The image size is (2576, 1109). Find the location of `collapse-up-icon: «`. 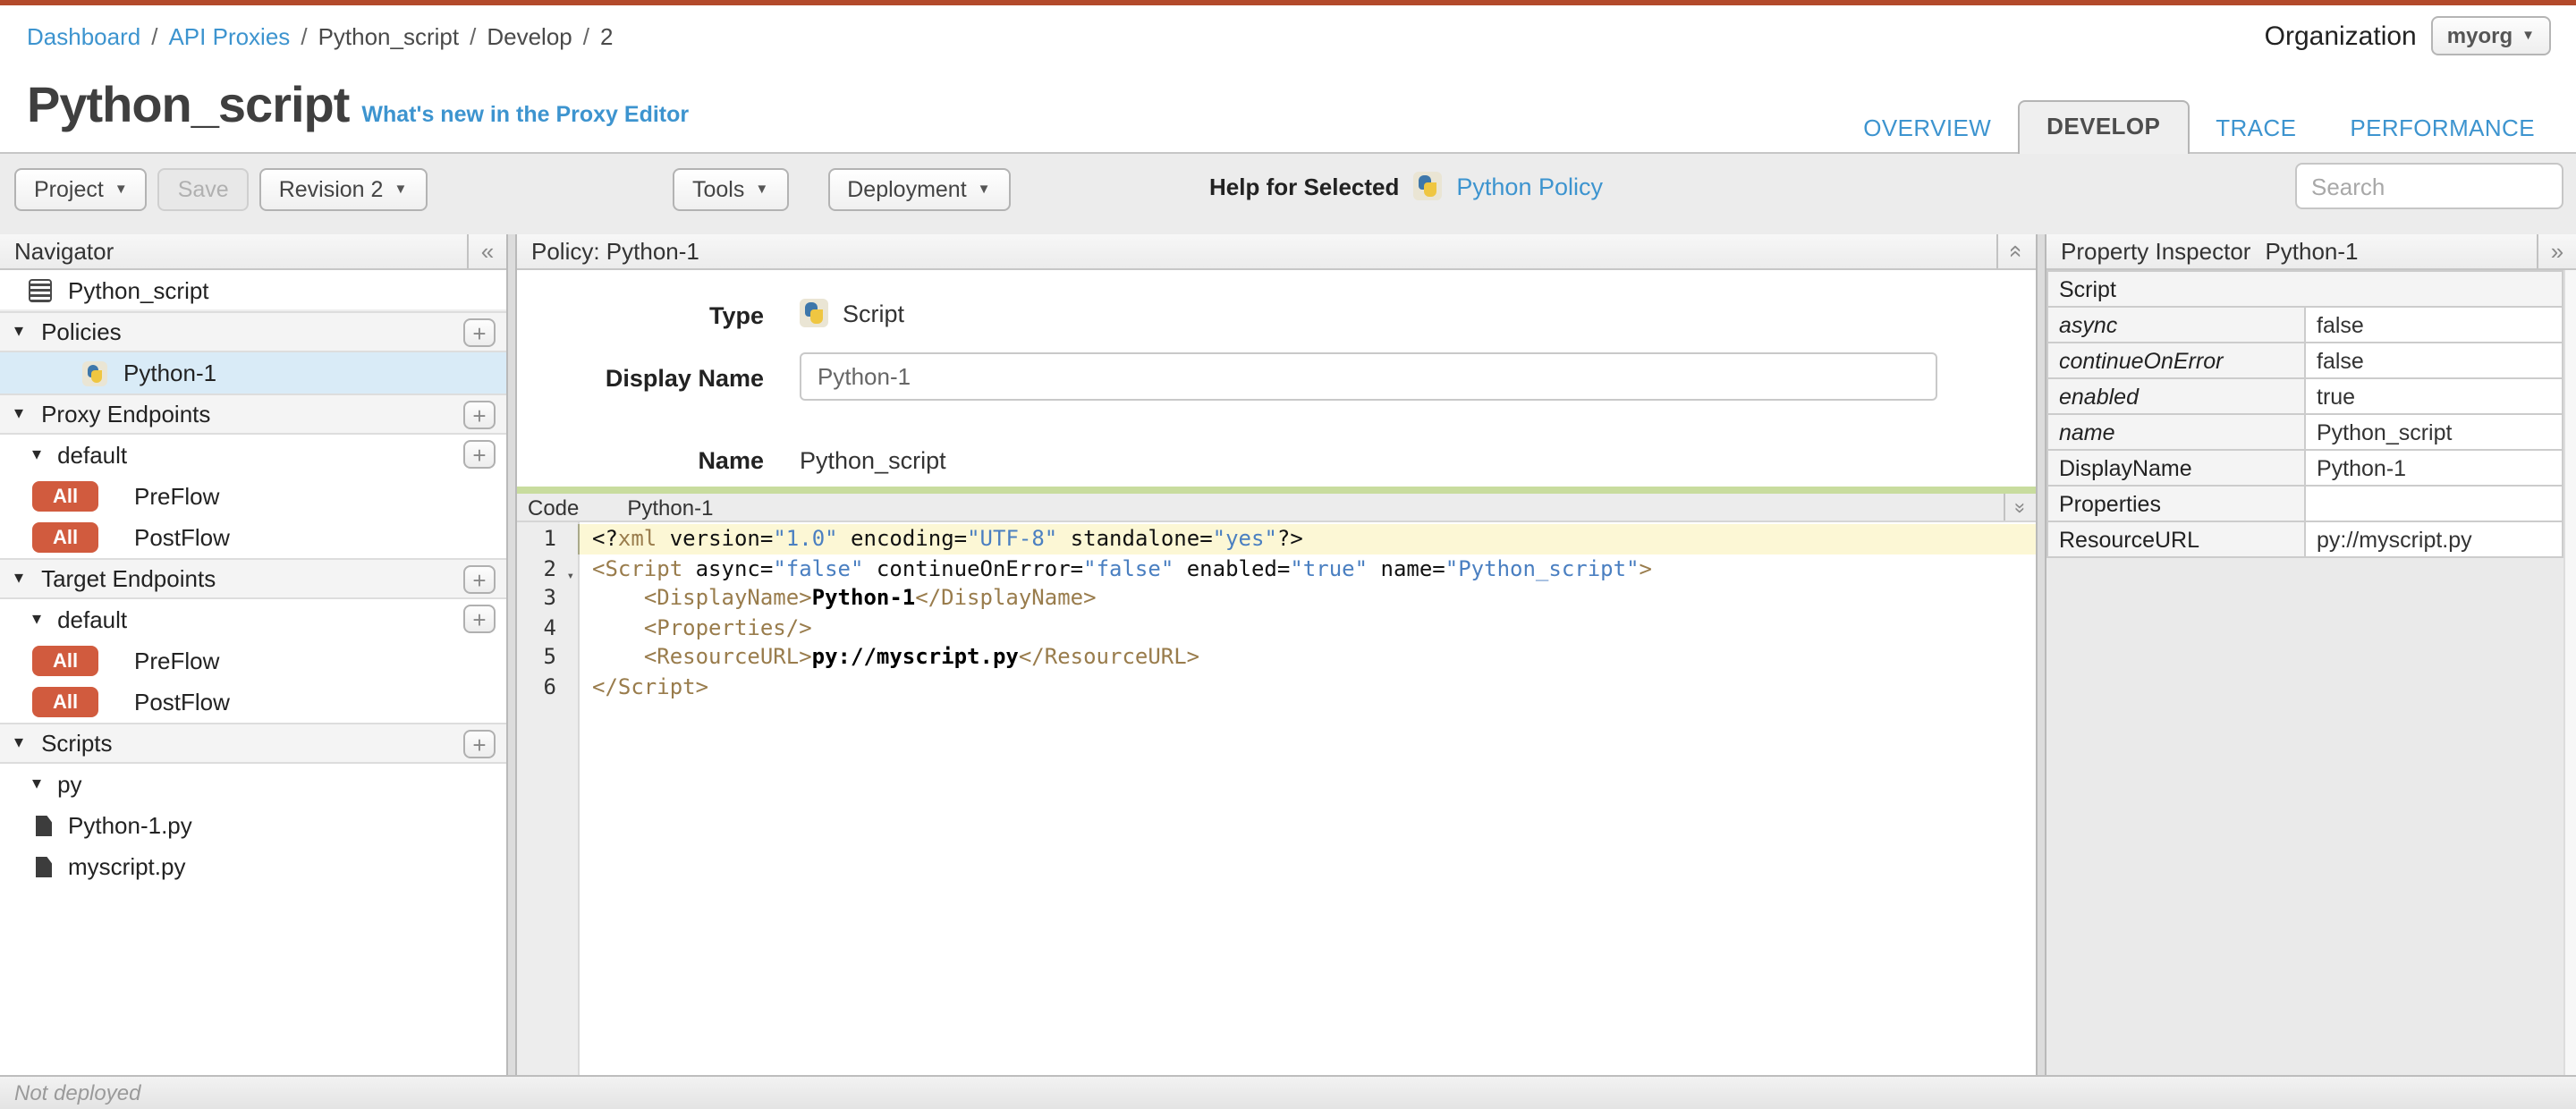

collapse-up-icon: « is located at coordinates (2016, 251).